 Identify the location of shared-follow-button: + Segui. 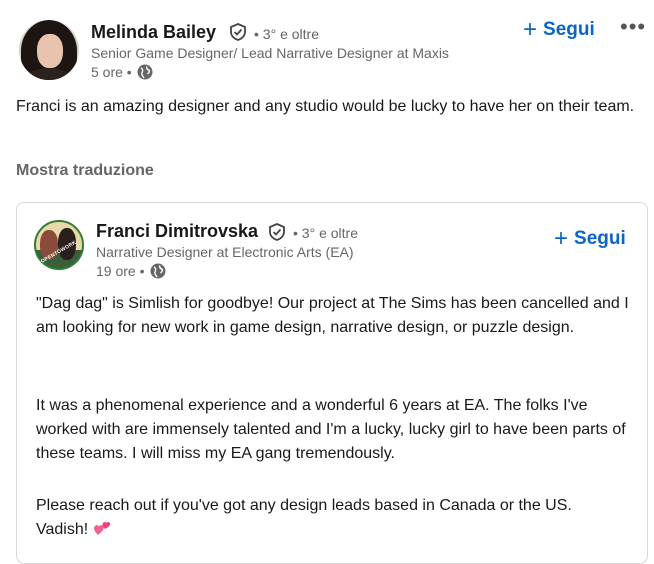
(590, 239).